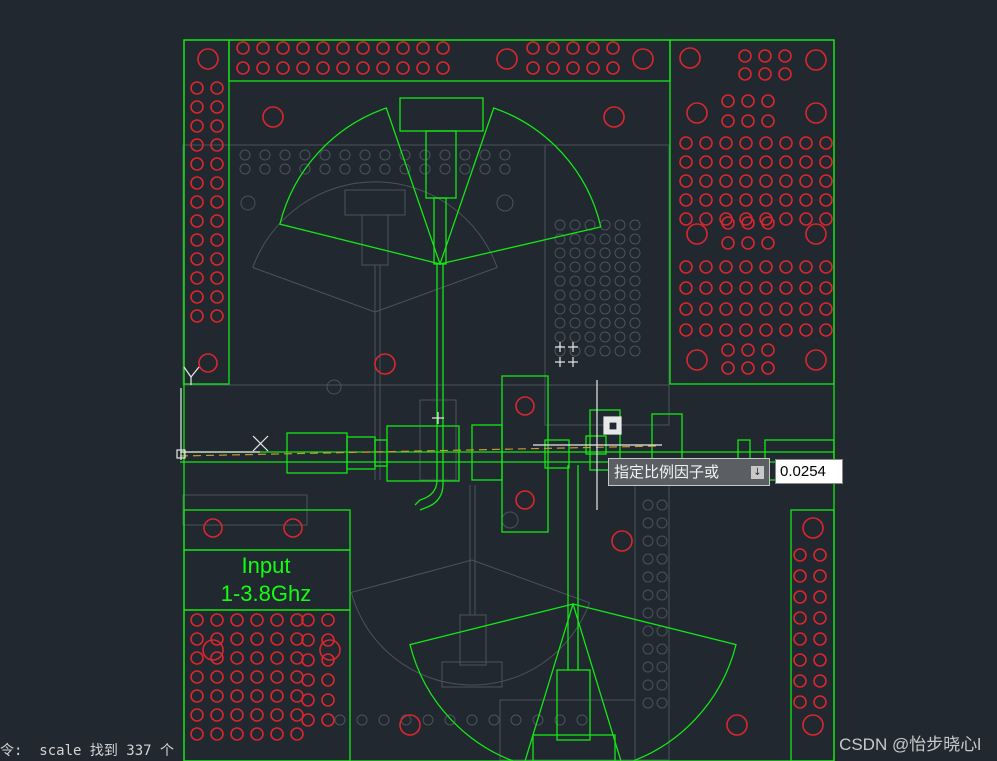 The image size is (997, 761). Describe the element at coordinates (266, 580) in the screenshot. I see `input-frequency-label: Input 1-3.8Ghz` at that location.